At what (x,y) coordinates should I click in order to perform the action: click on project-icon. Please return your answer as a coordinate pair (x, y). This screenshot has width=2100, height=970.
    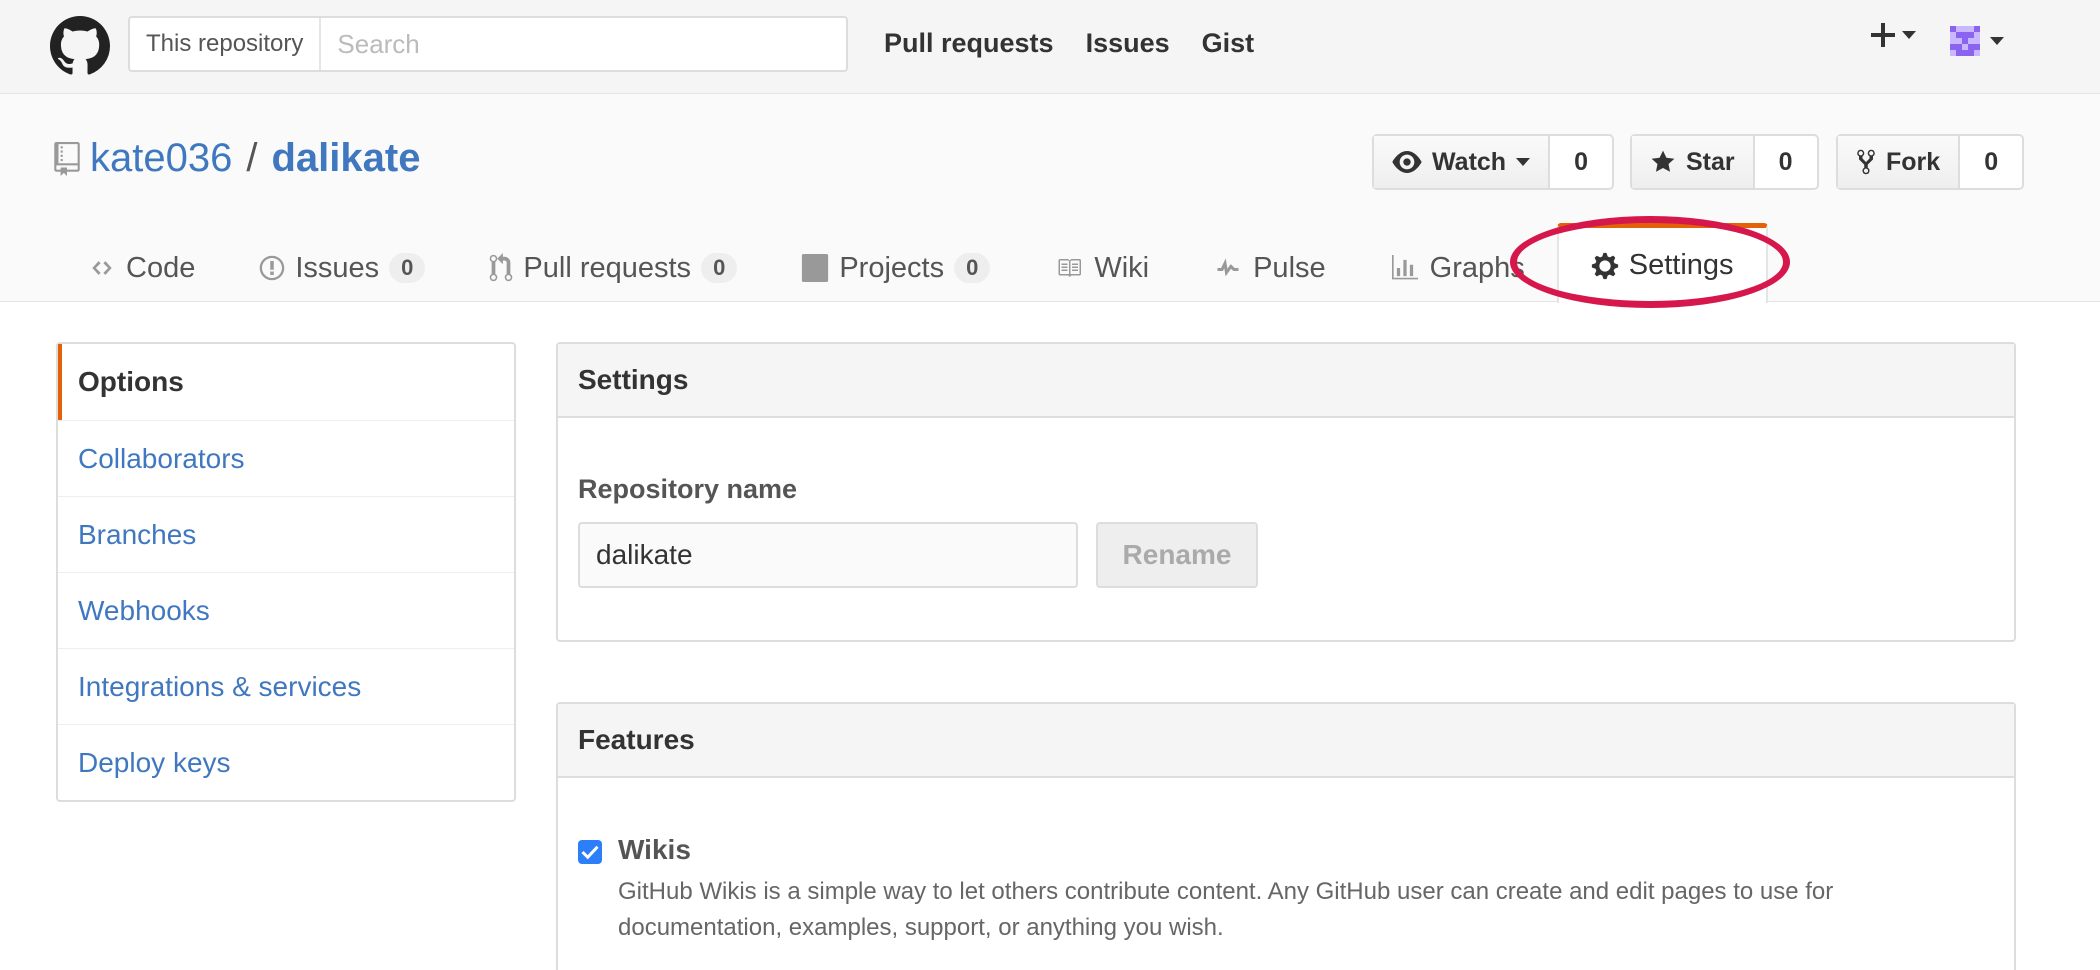
    Looking at the image, I should click on (815, 268).